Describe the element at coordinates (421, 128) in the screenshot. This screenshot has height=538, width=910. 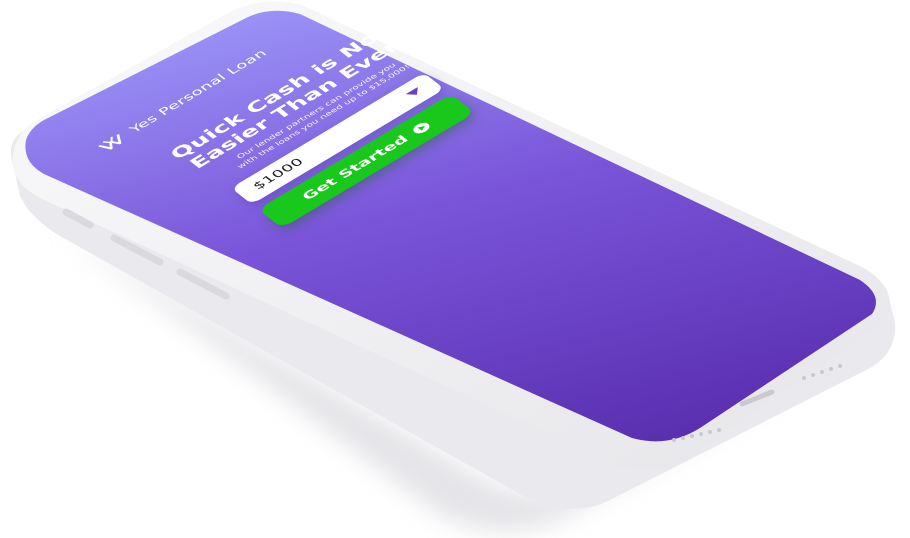
I see `play-circle-icon` at that location.